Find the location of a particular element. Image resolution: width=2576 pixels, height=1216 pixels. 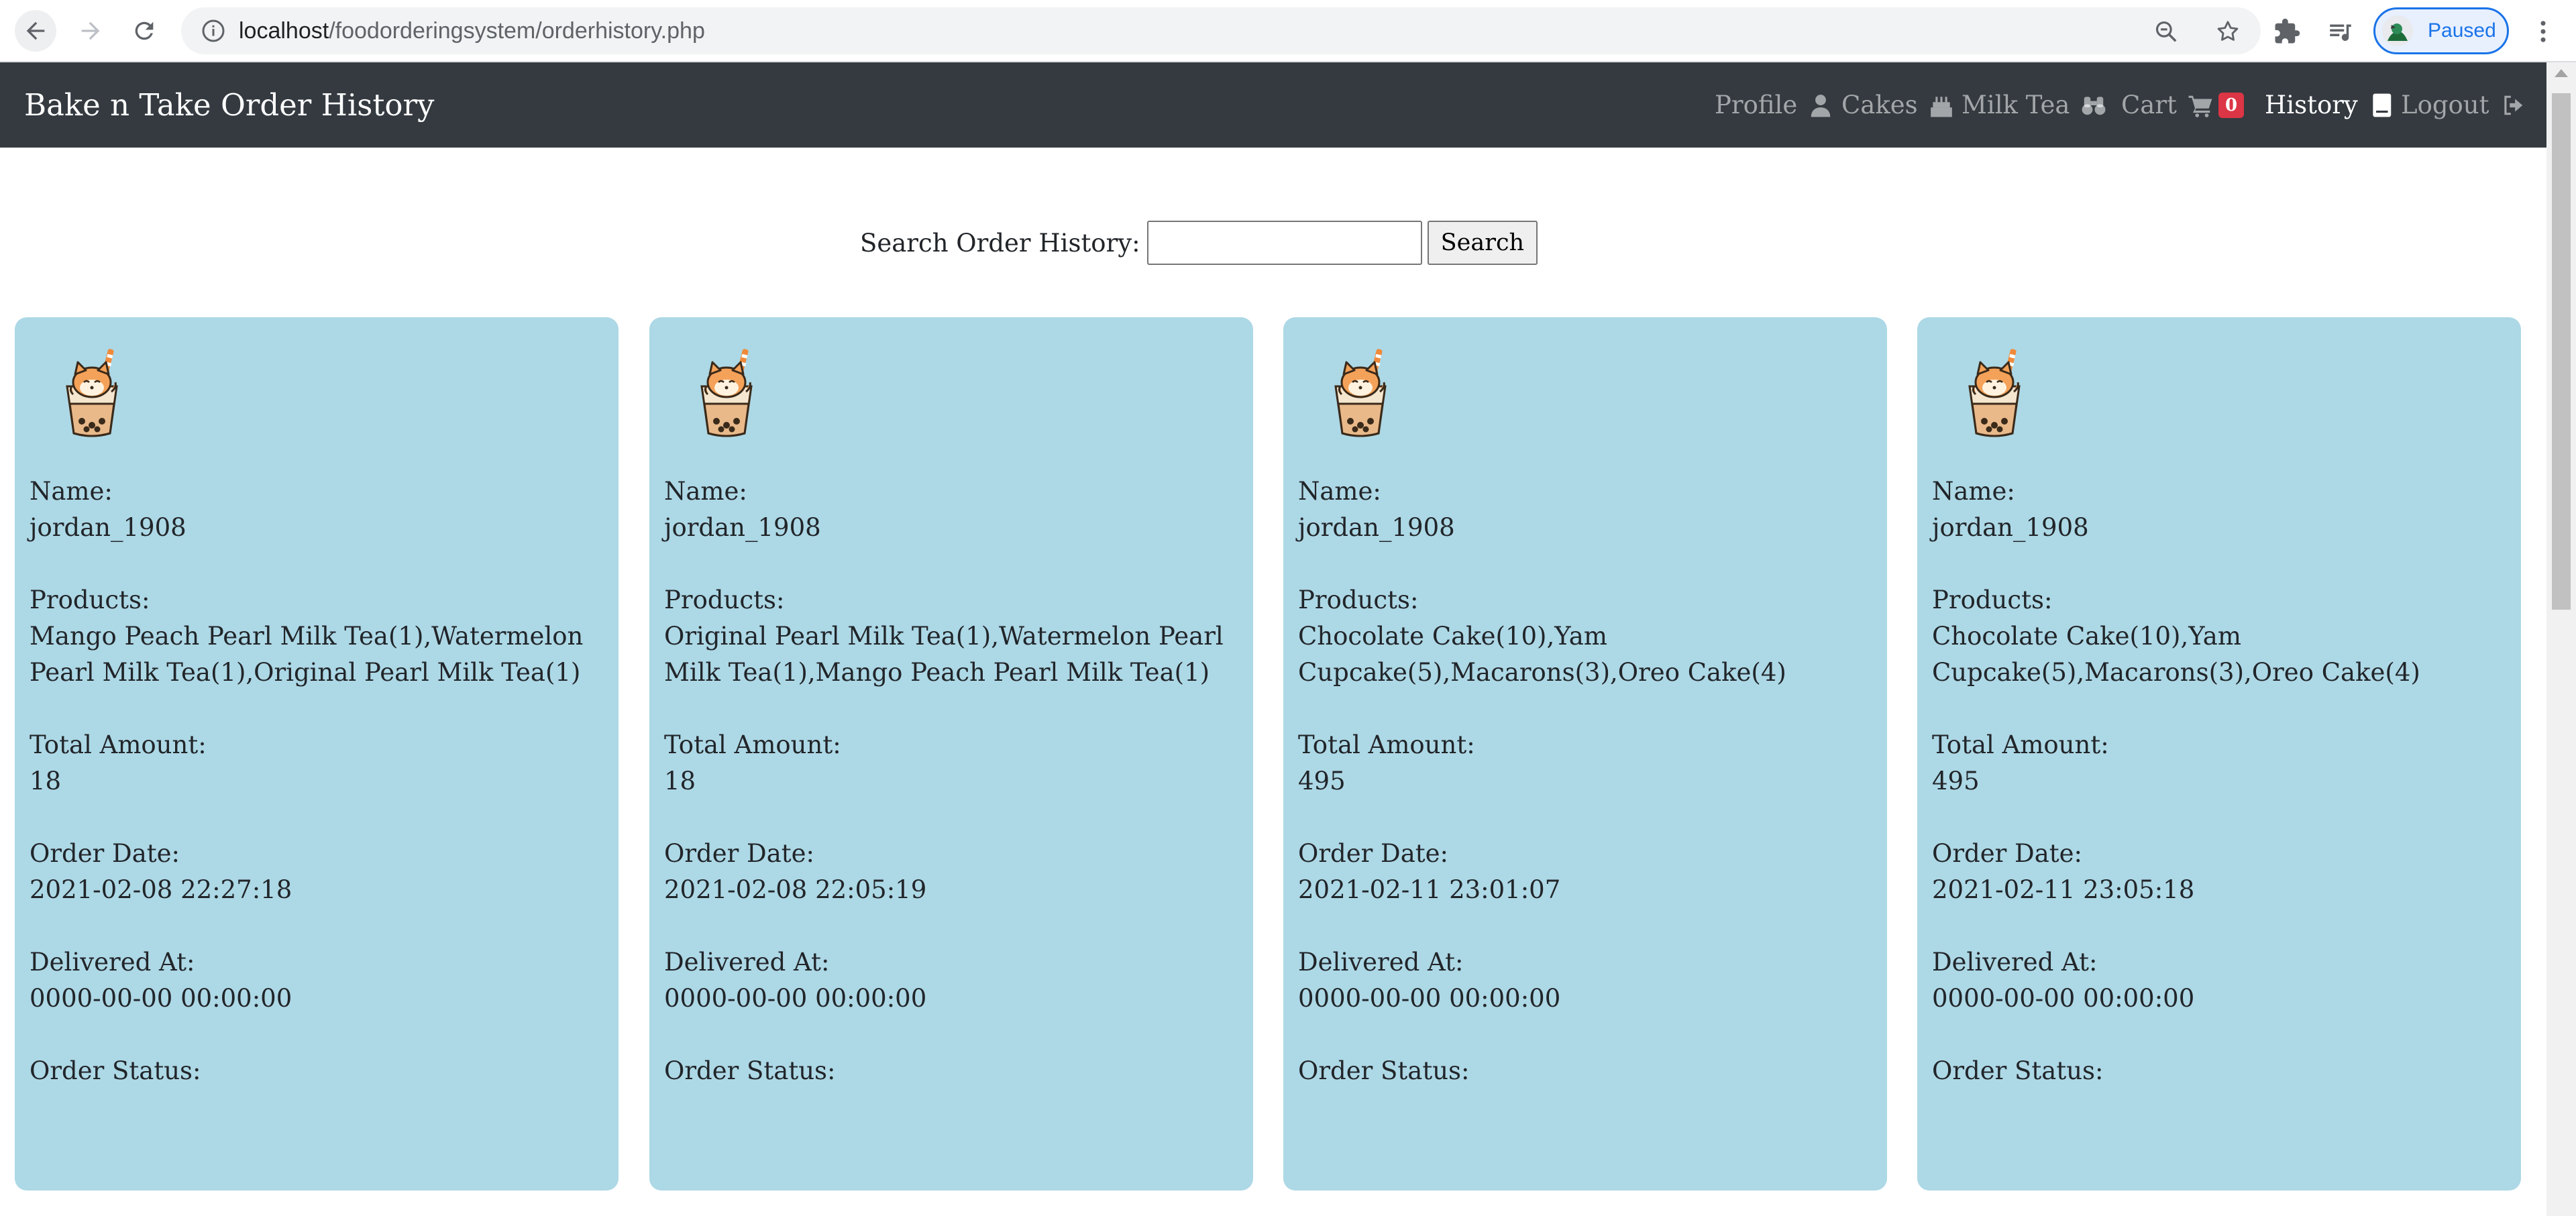

reload-button is located at coordinates (144, 31).